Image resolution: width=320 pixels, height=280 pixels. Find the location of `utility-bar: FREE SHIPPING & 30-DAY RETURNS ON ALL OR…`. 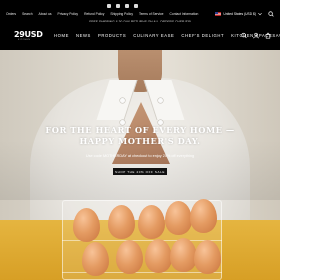

utility-bar: FREE SHIPPING & 30-DAY RETURNS ON ALL OR… is located at coordinates (140, 12).